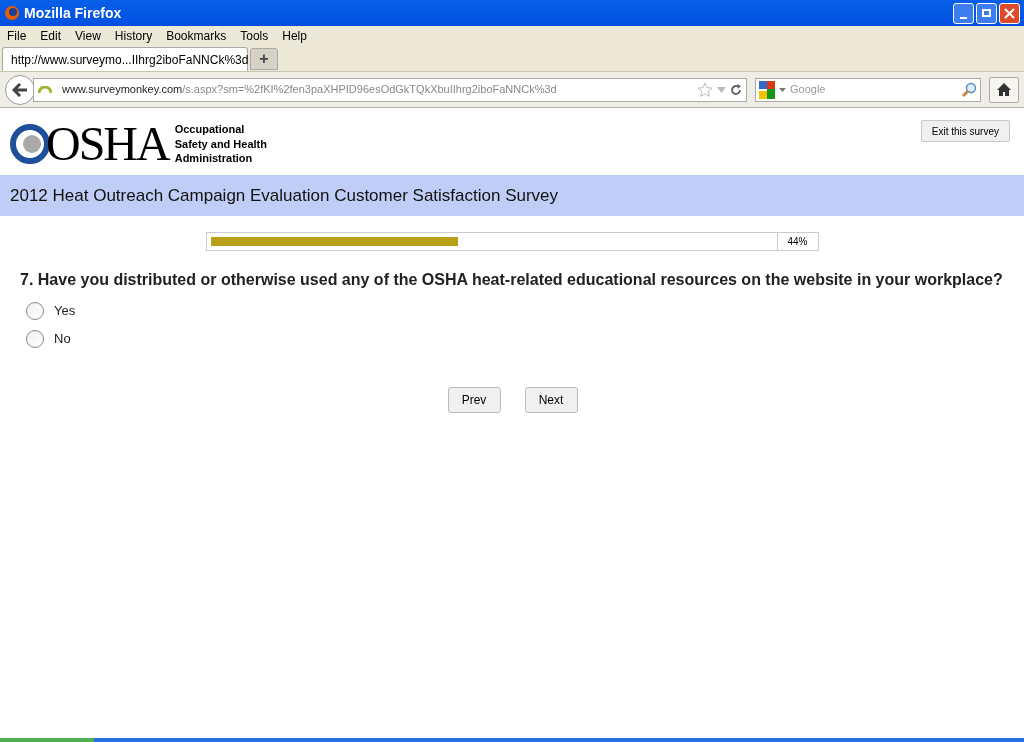  I want to click on url-text: www.surveymonkey.com/s.aspx?sm=%2fKI%2fen3paXHPID96esOdGkTQkXbuIIhrg2iboFaNNCk%3d, so click(309, 90).